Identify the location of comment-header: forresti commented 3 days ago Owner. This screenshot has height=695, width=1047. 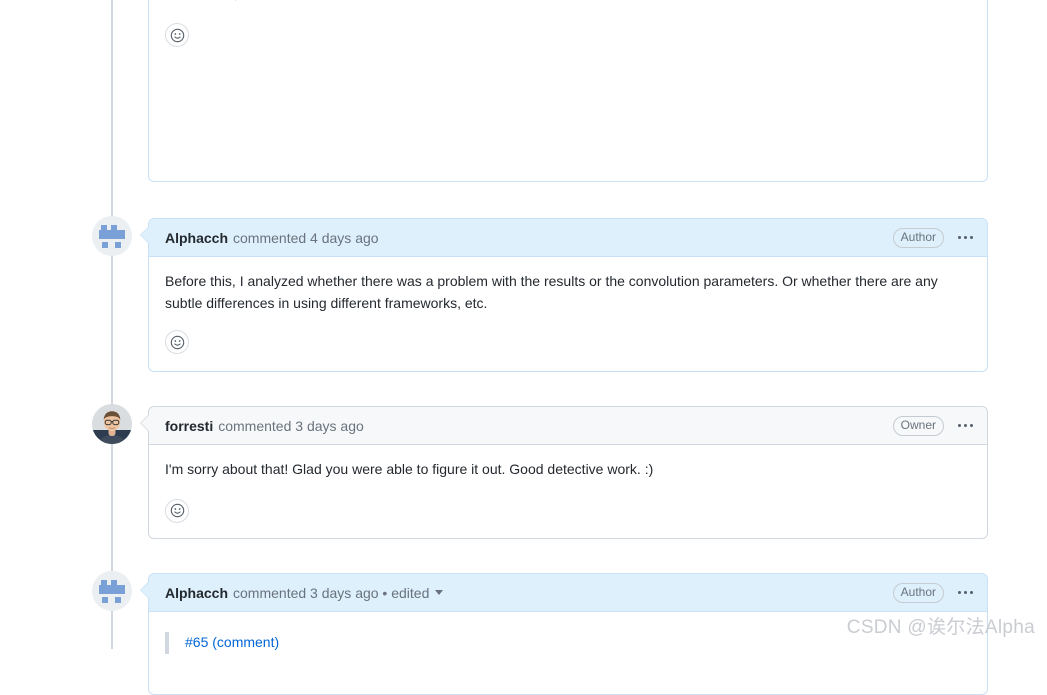
(568, 426).